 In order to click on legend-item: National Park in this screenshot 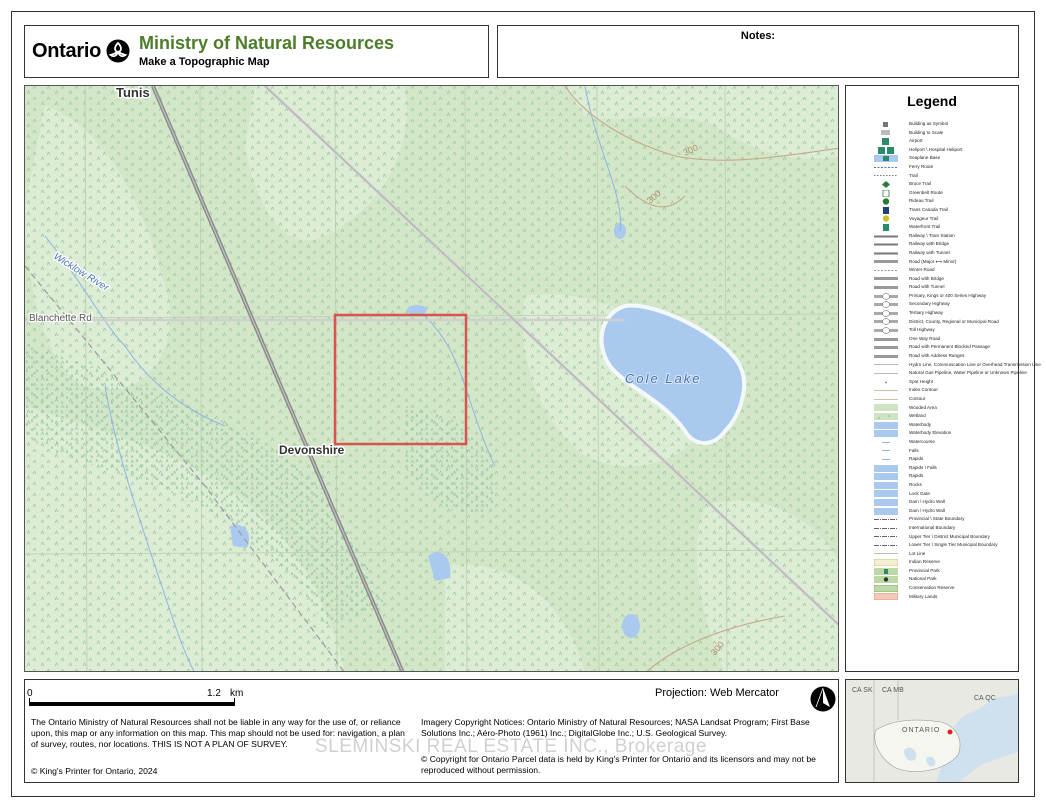, I will do `click(945, 579)`.